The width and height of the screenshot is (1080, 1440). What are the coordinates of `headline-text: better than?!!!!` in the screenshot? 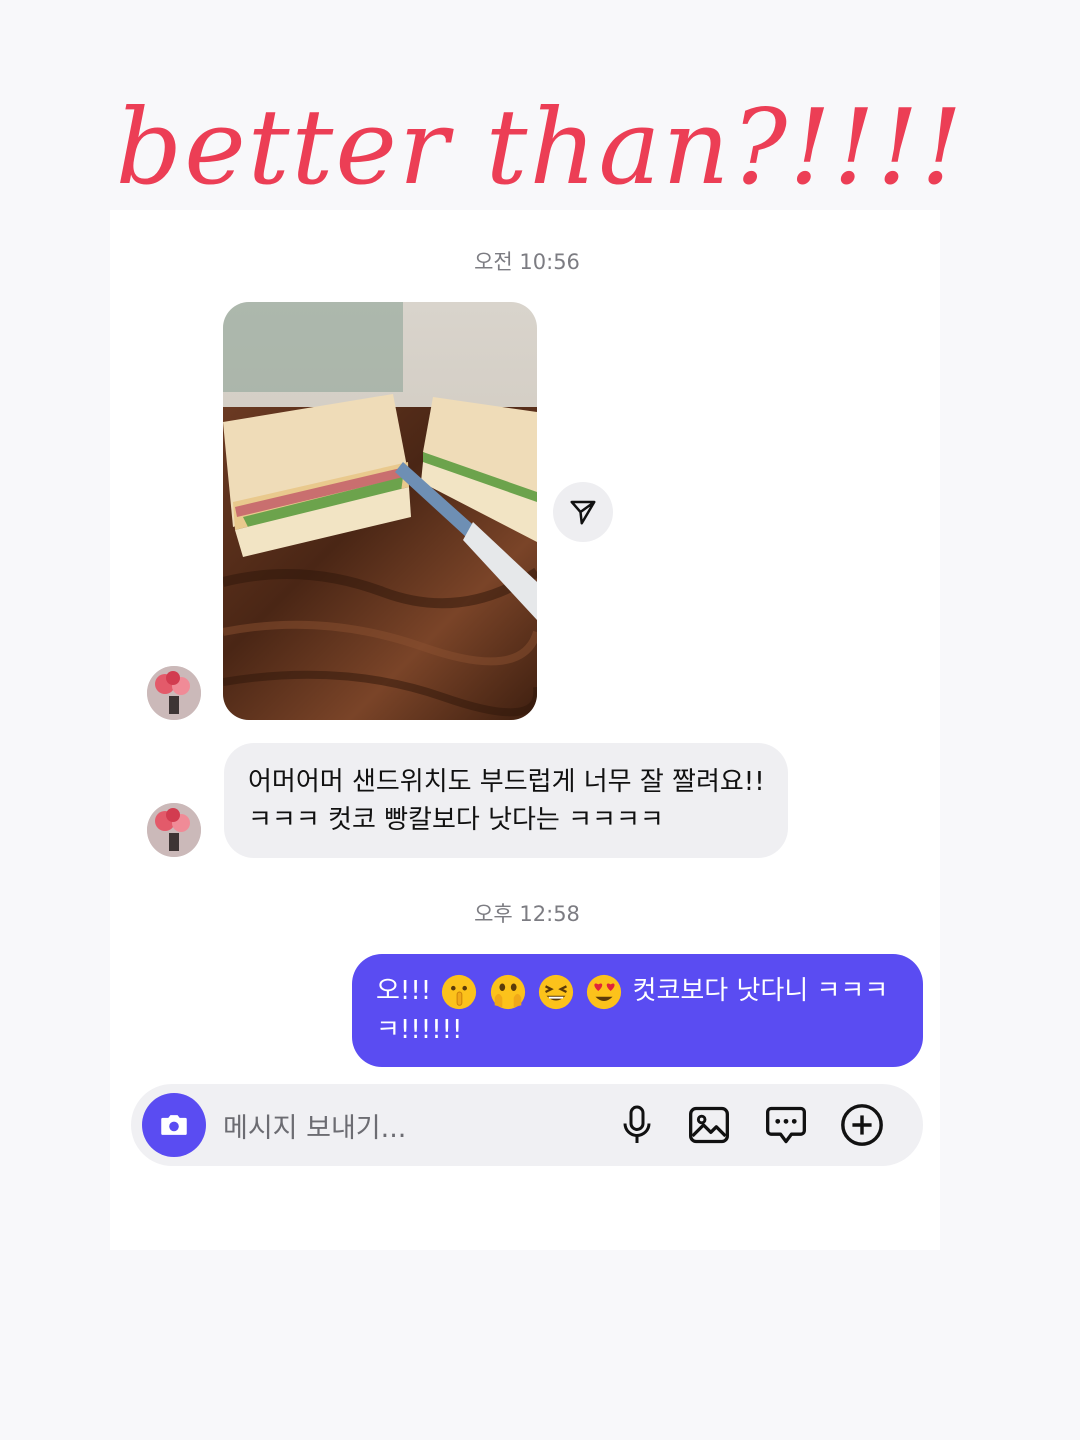 It's located at (540, 147).